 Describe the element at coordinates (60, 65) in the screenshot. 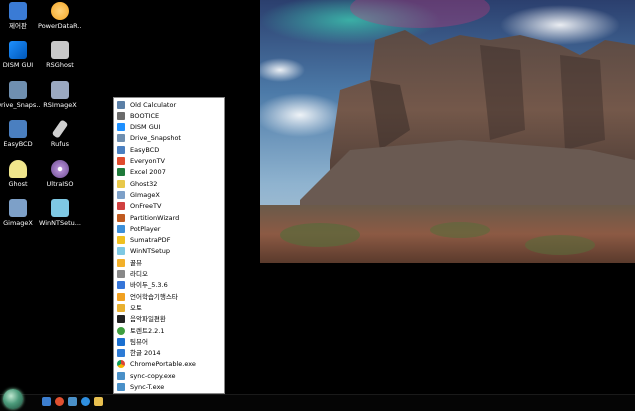

I see `desktop-icon-label: RSGhost` at that location.